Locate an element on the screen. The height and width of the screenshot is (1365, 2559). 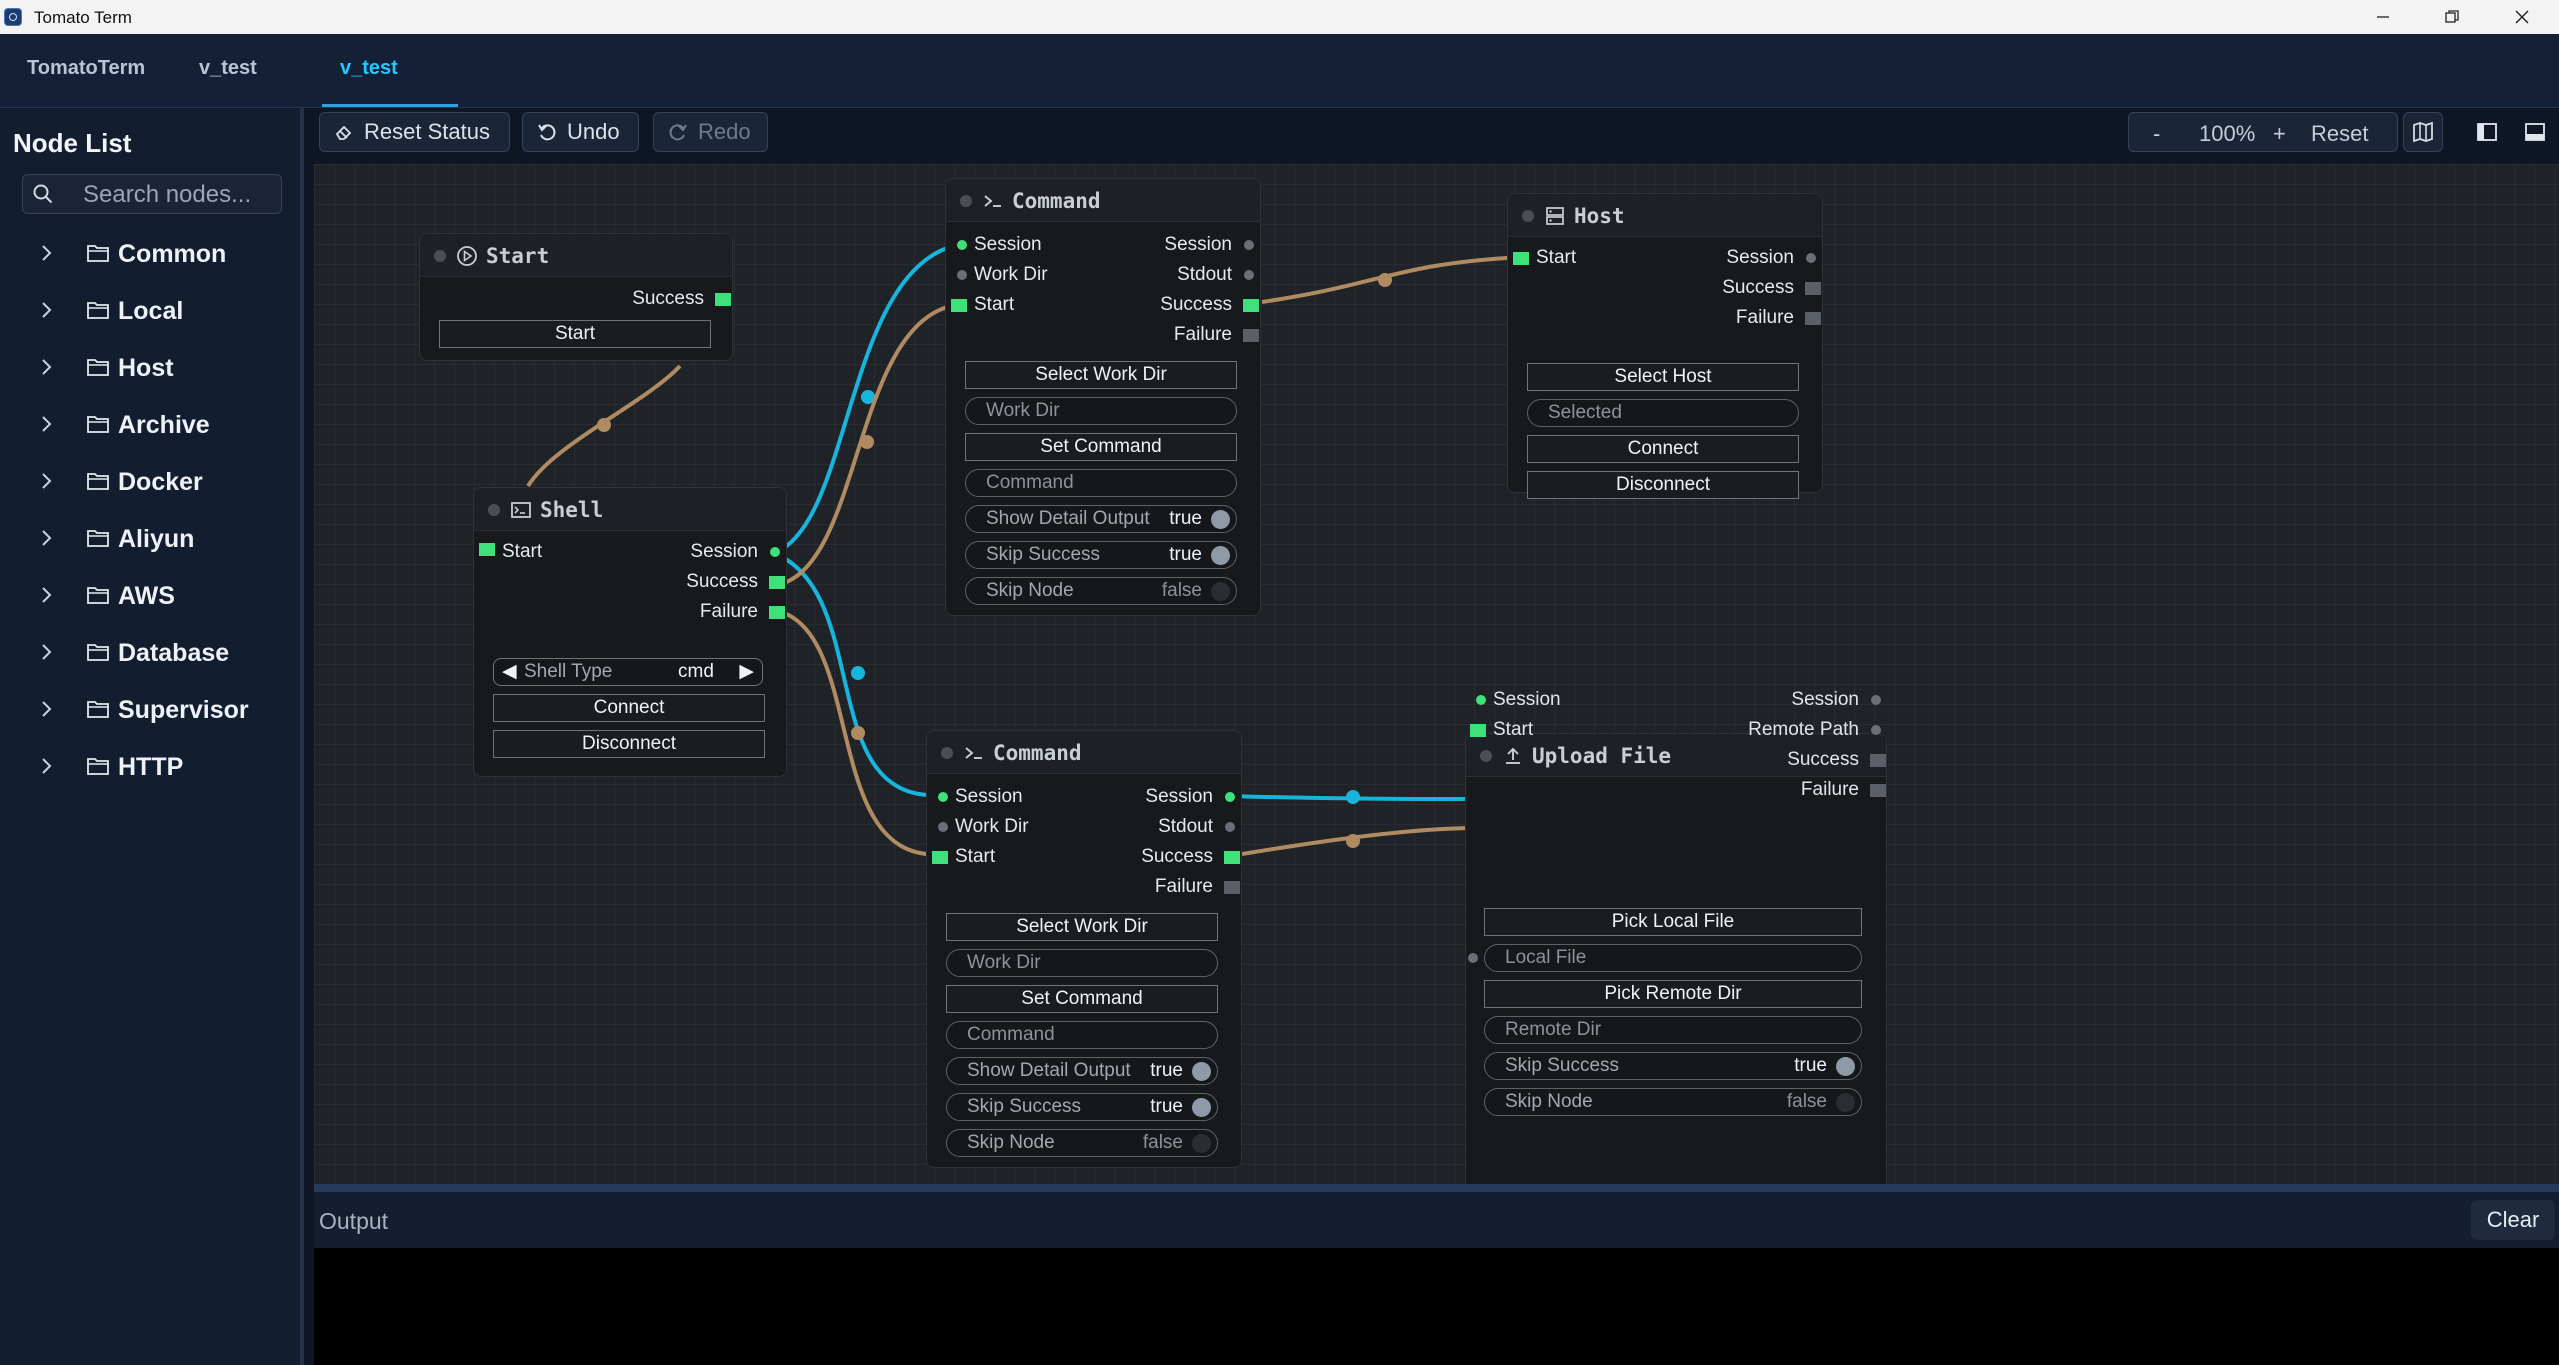
sidebar-folder-docker: Docker is located at coordinates (150, 482).